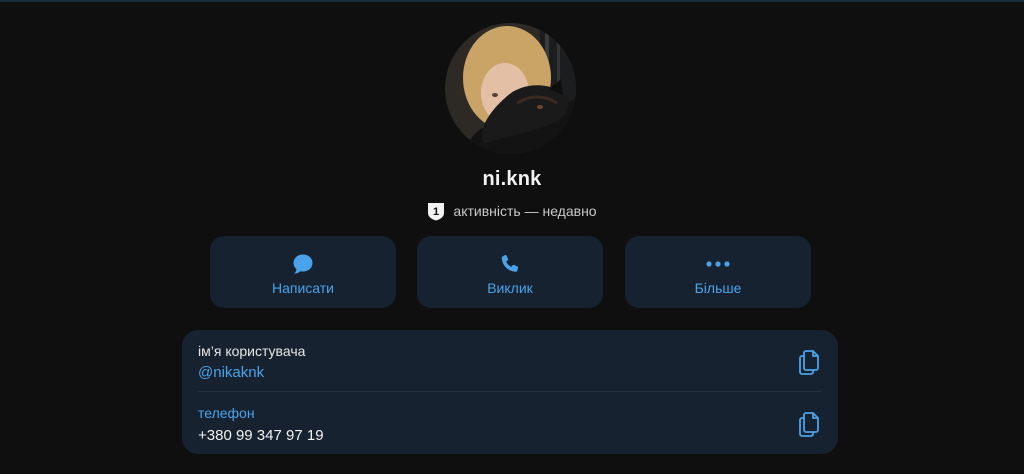 This screenshot has width=1024, height=474. I want to click on copy-username-icon, so click(810, 362).